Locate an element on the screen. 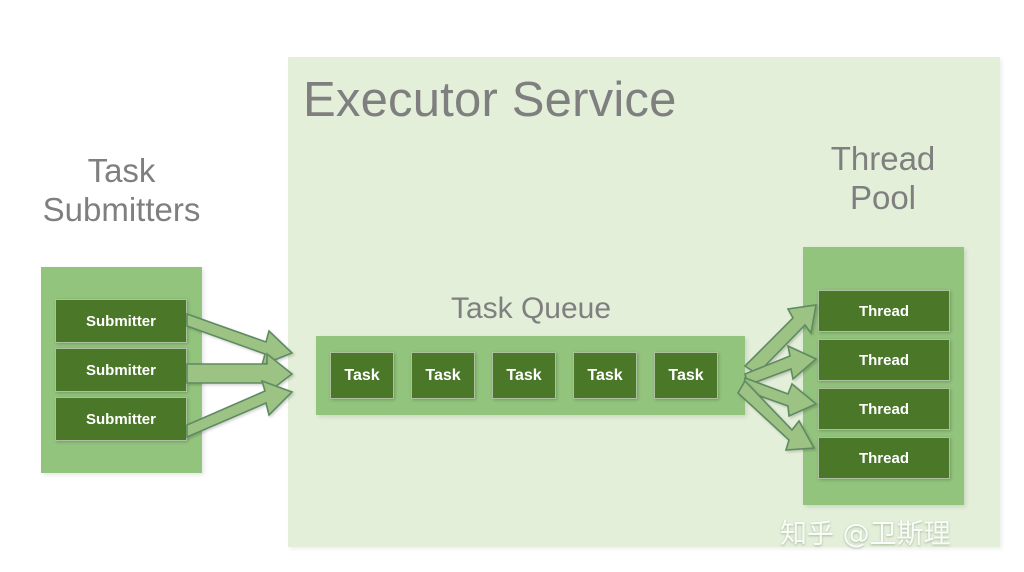  watermark: 知乎 @卫斯理 is located at coordinates (865, 534).